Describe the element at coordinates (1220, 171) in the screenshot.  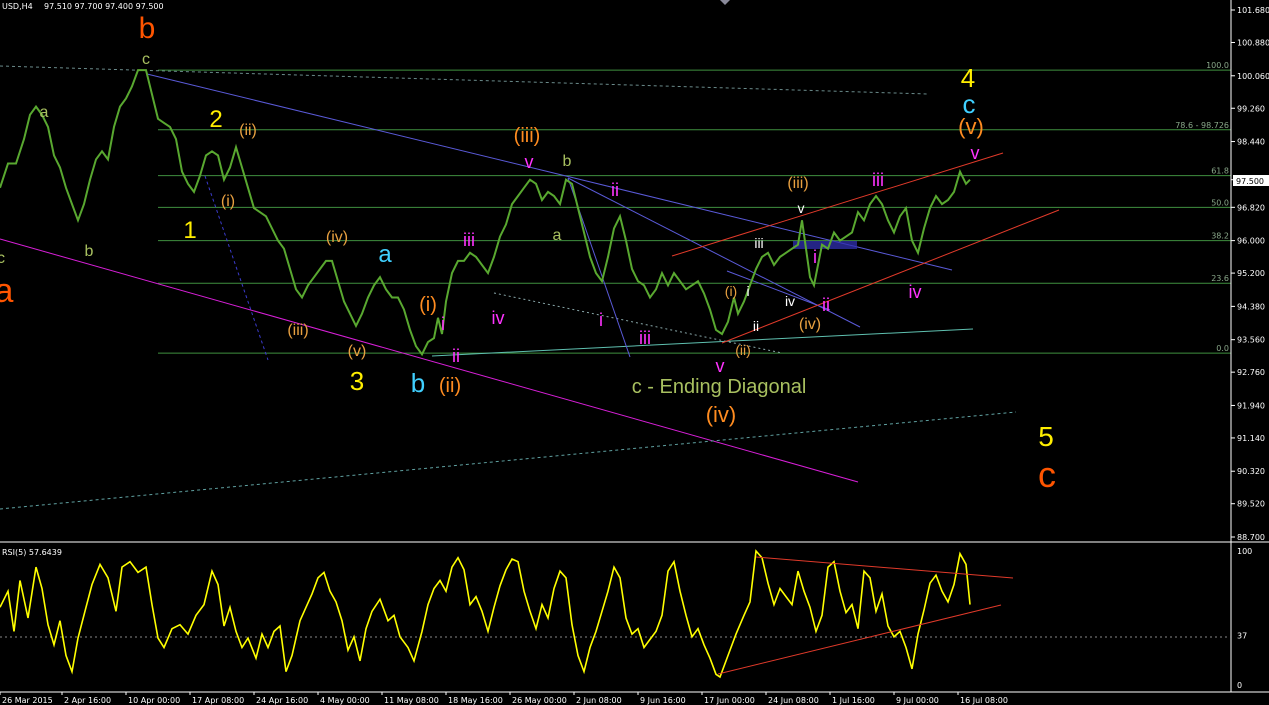
I see `fib-label-2: 61.8` at that location.